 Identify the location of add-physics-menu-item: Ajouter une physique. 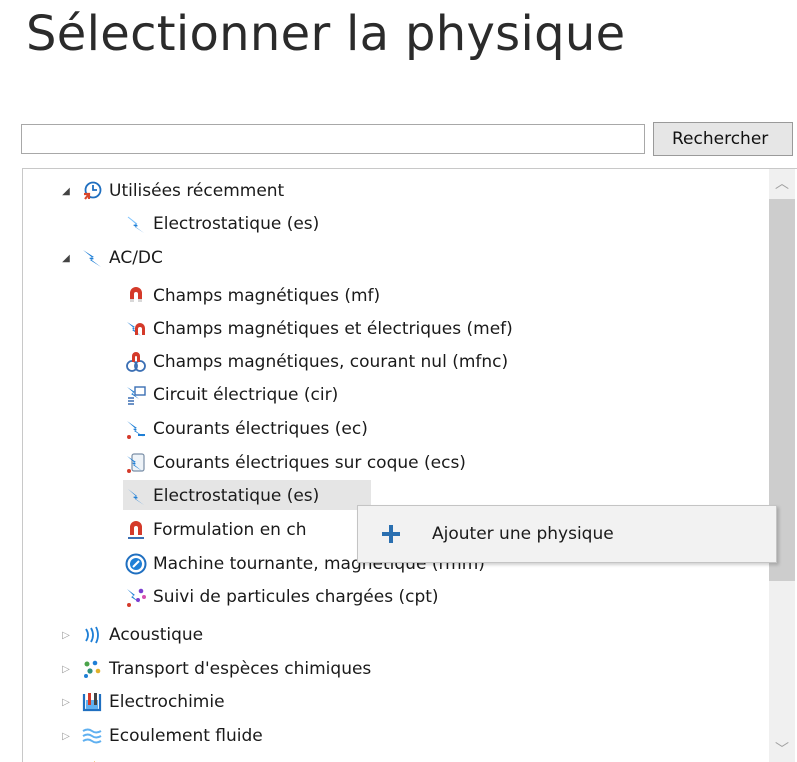
(567, 534).